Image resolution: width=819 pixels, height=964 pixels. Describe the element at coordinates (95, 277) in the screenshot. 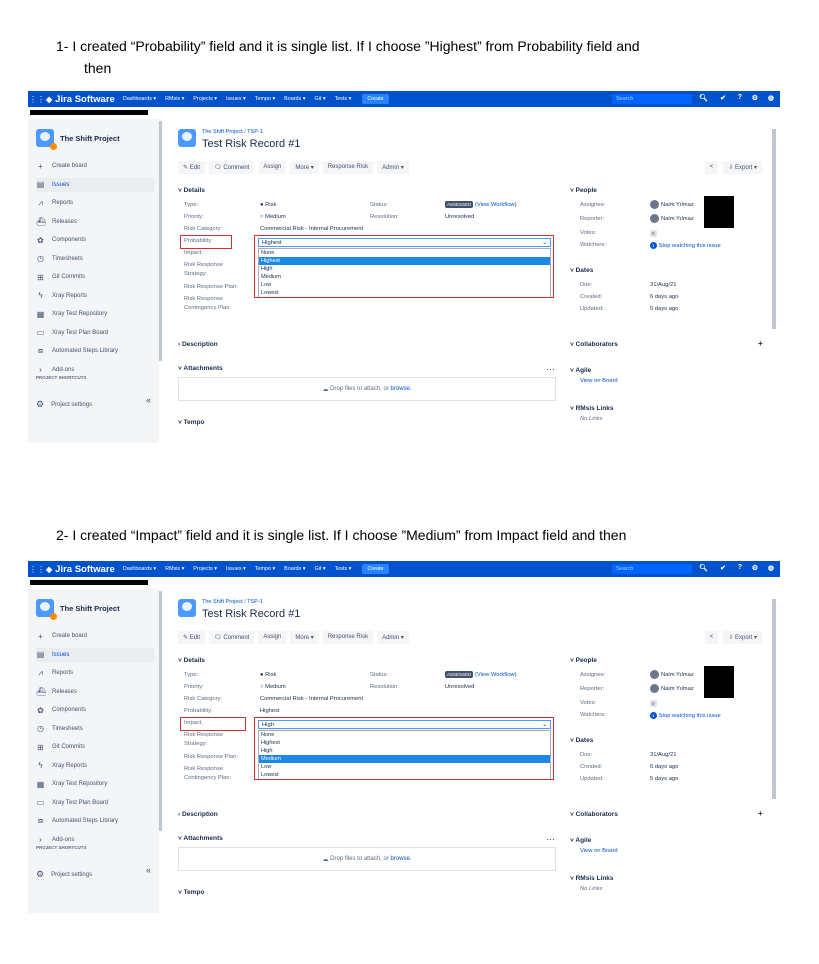

I see `sidebar-item-git-commits: ⊞ Git Commits` at that location.